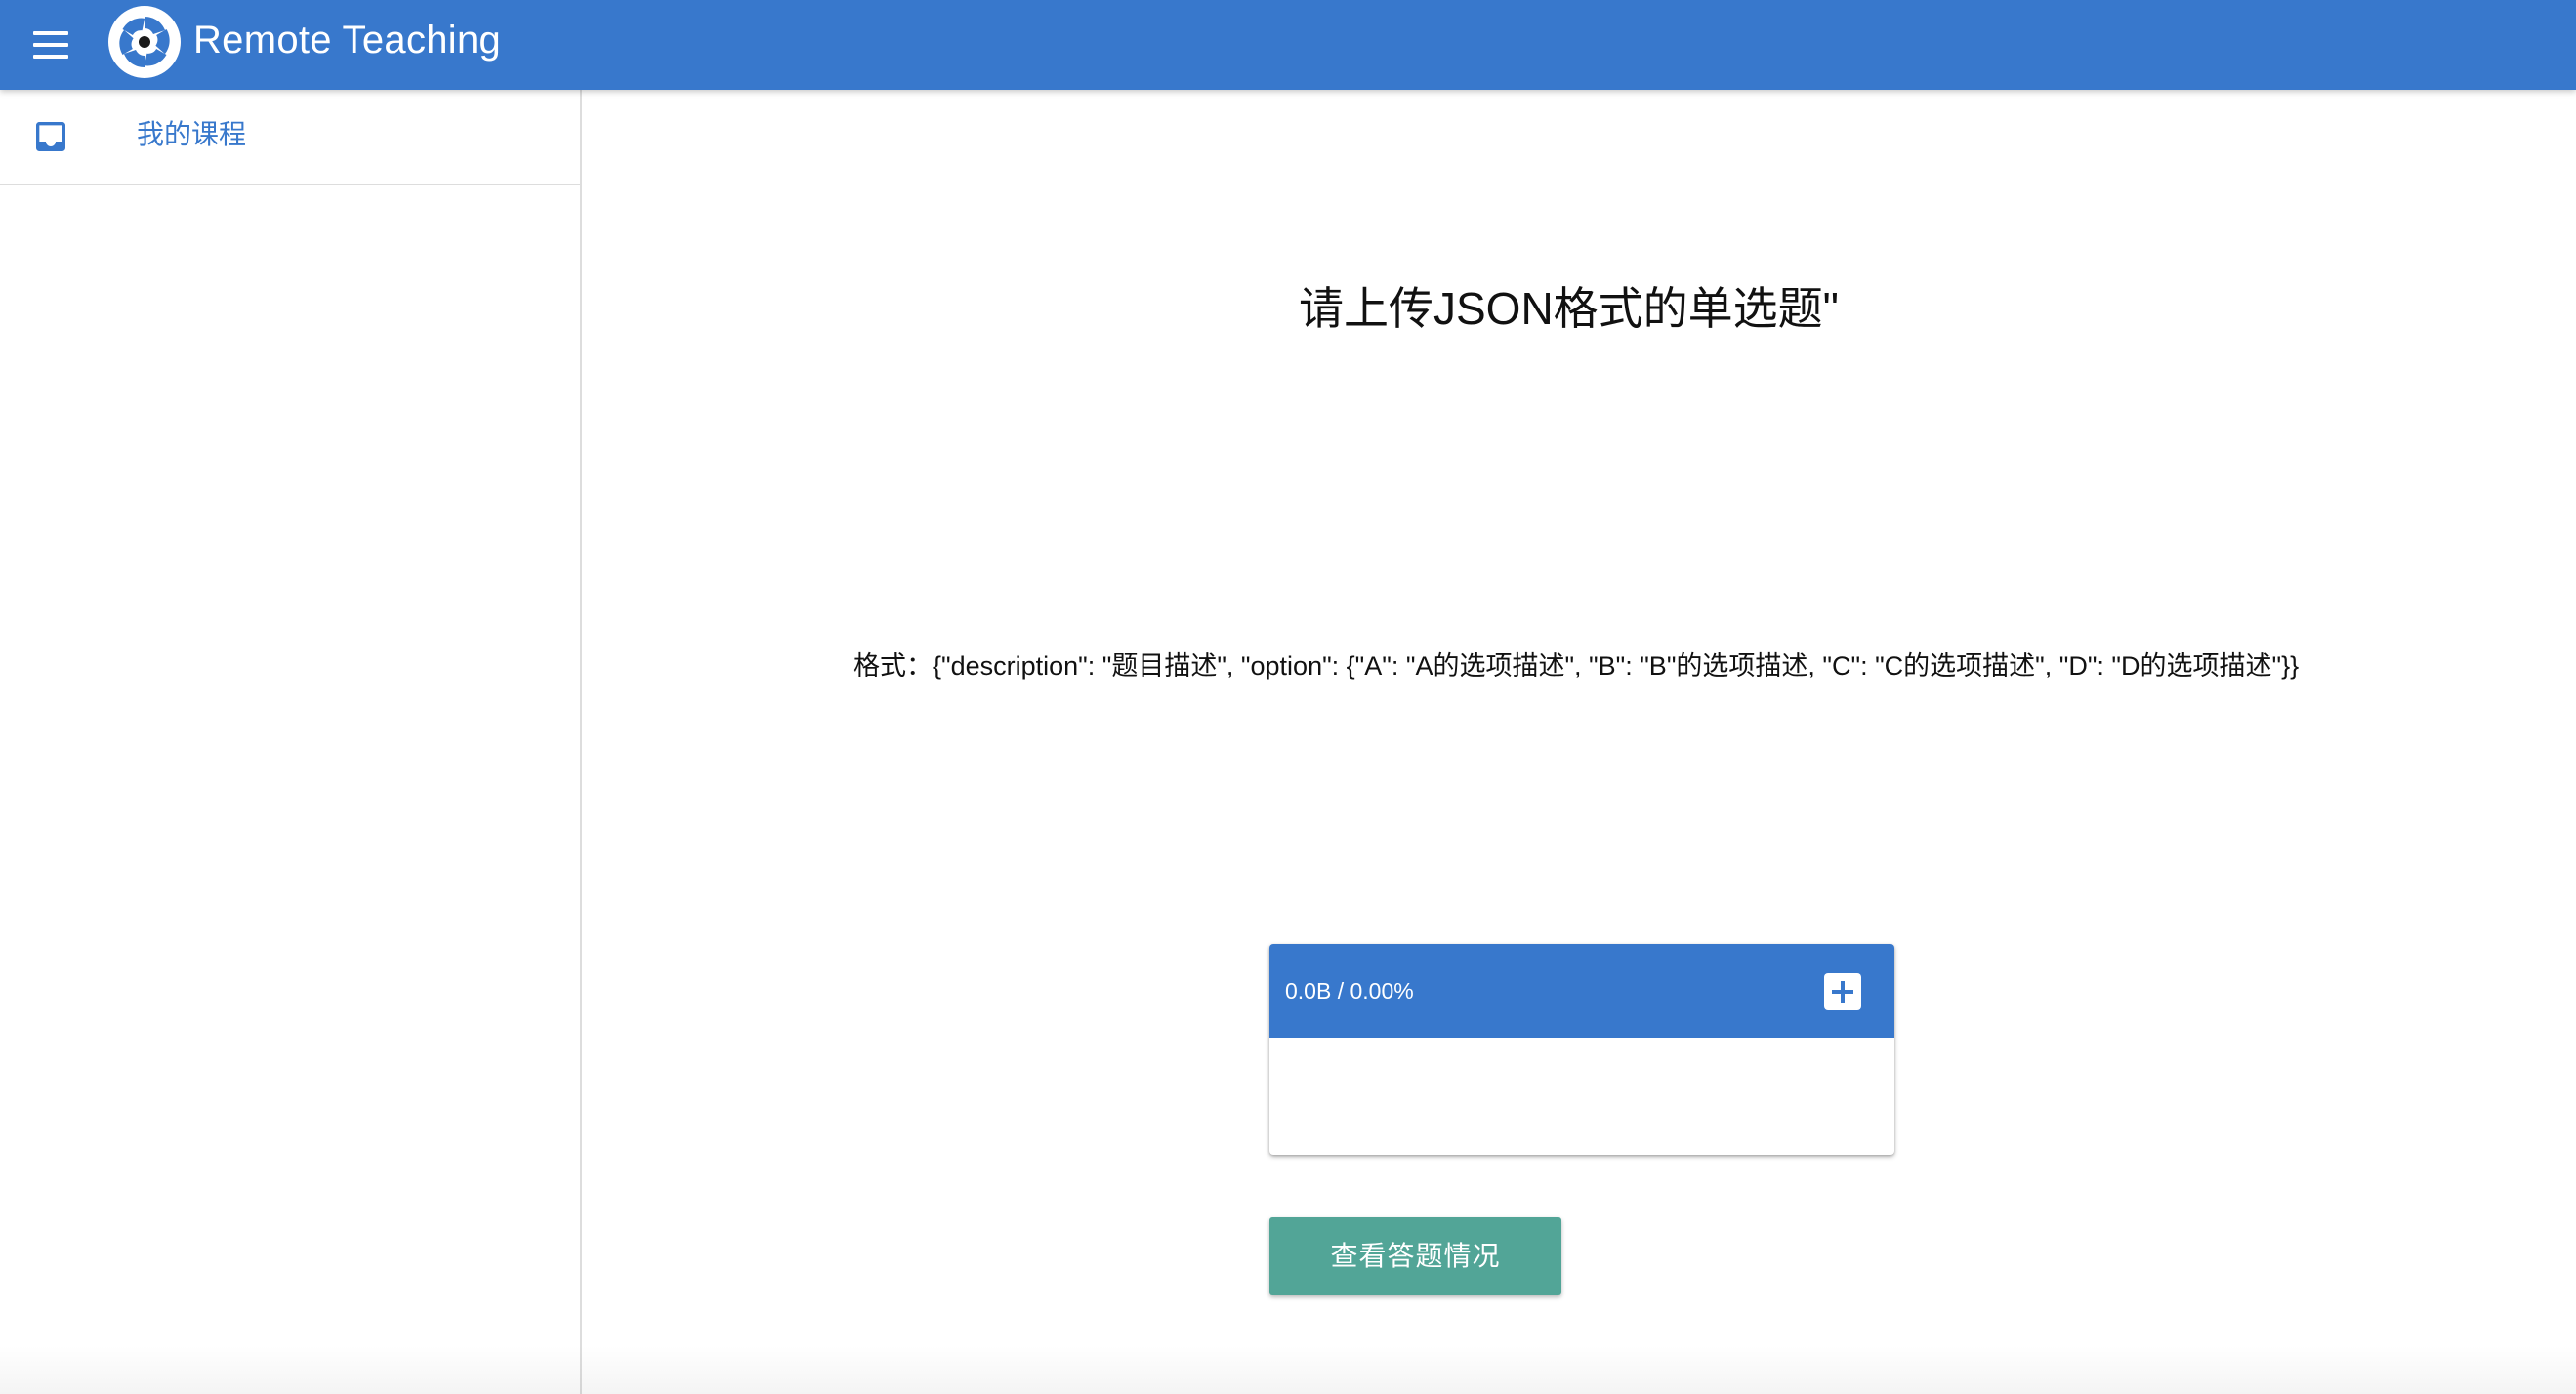 This screenshot has width=2576, height=1394. I want to click on sidebar-item-my-courses: 我的课程, so click(290, 137).